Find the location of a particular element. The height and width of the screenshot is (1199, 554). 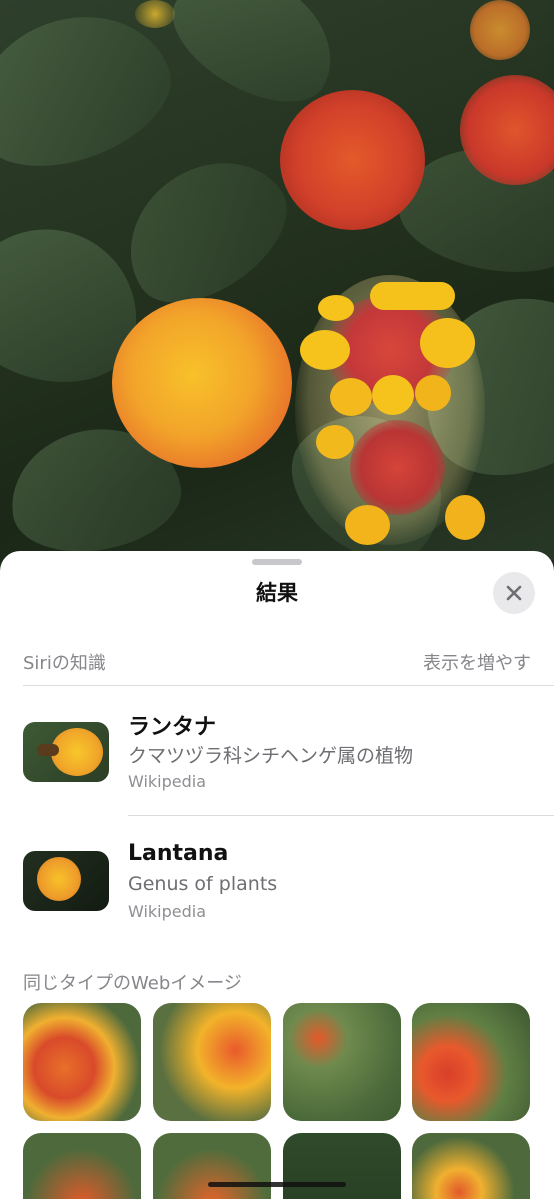

close-button is located at coordinates (514, 593).